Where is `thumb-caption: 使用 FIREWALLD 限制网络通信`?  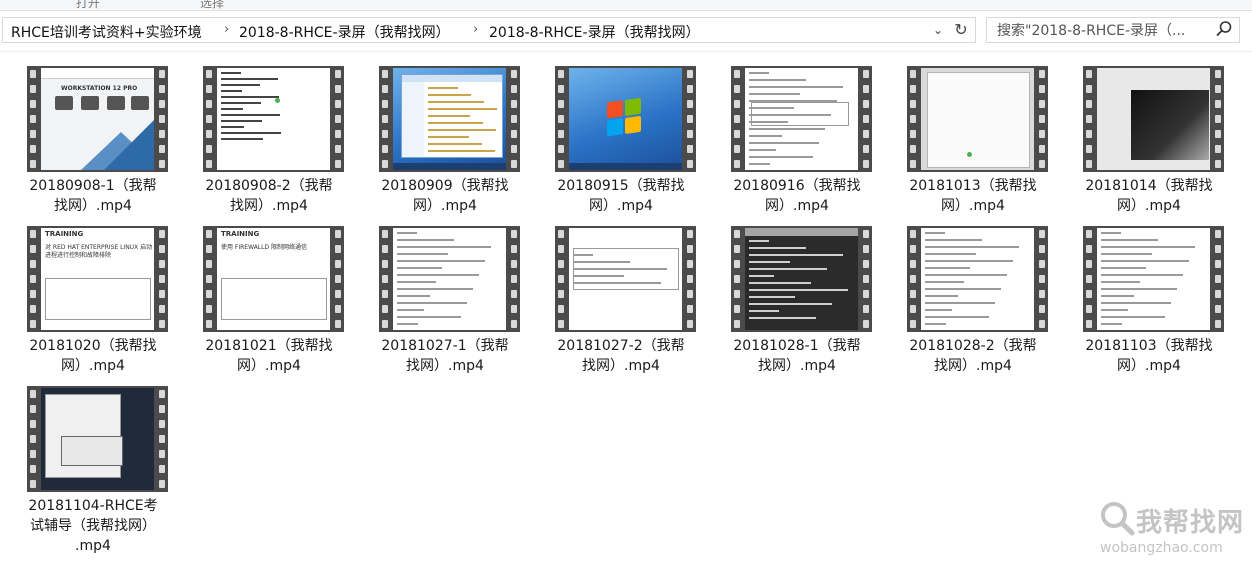
thumb-caption: 使用 FIREWALLD 限制网络通信 is located at coordinates (264, 247).